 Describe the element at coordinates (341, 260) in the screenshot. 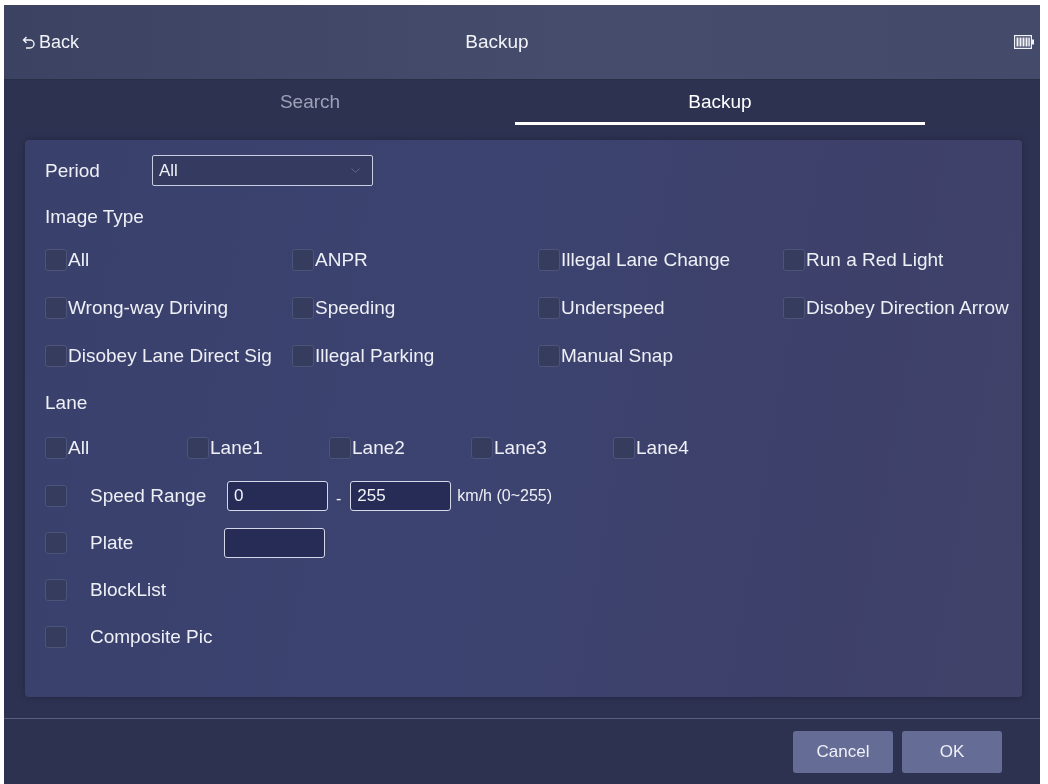

I see `checkbox-label: ANPR` at that location.